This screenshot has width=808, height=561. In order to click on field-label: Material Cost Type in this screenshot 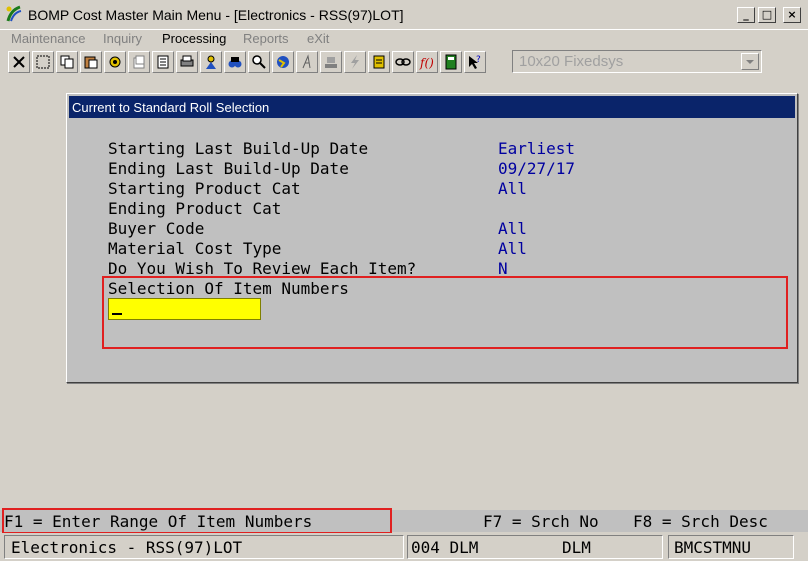, I will do `click(195, 248)`.